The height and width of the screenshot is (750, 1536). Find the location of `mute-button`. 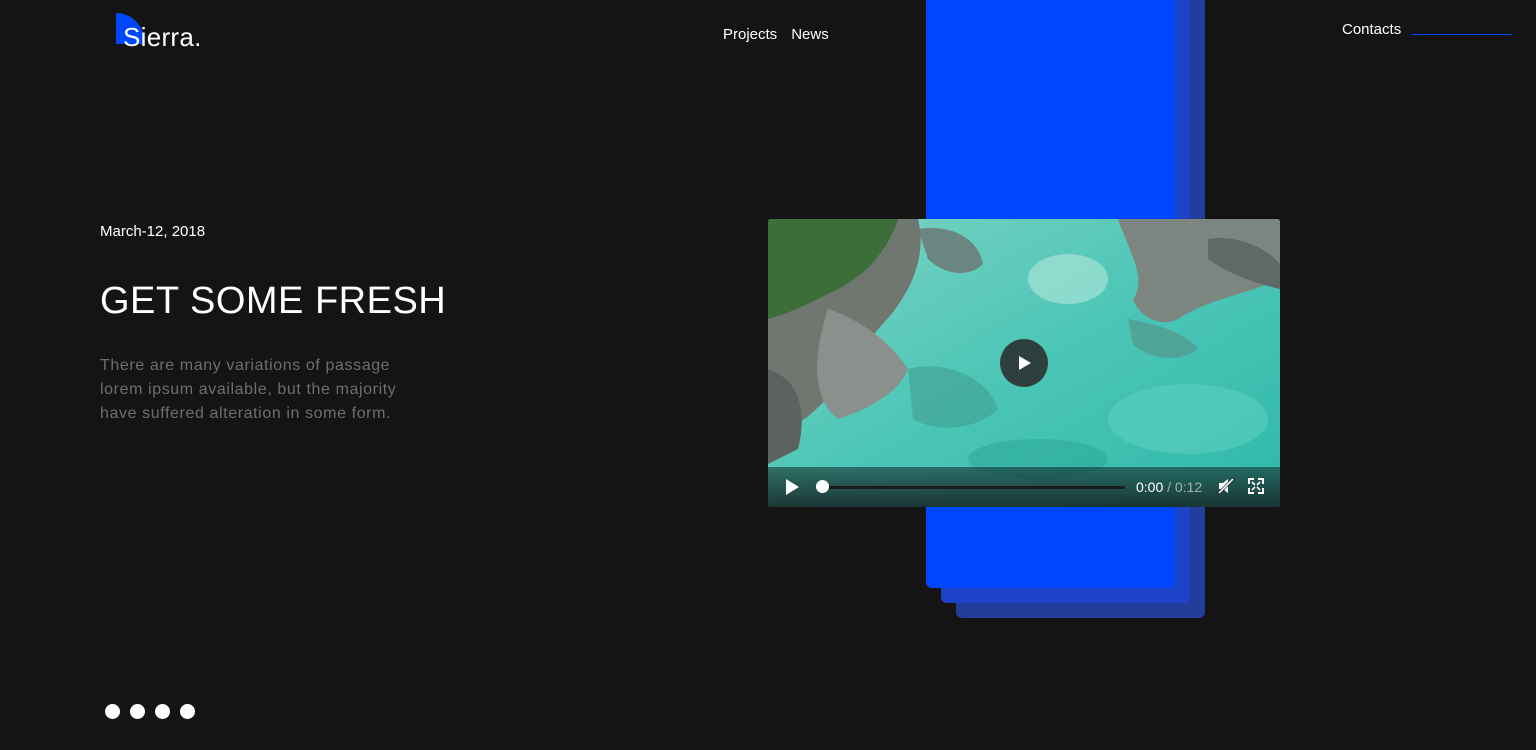

mute-button is located at coordinates (1226, 486).